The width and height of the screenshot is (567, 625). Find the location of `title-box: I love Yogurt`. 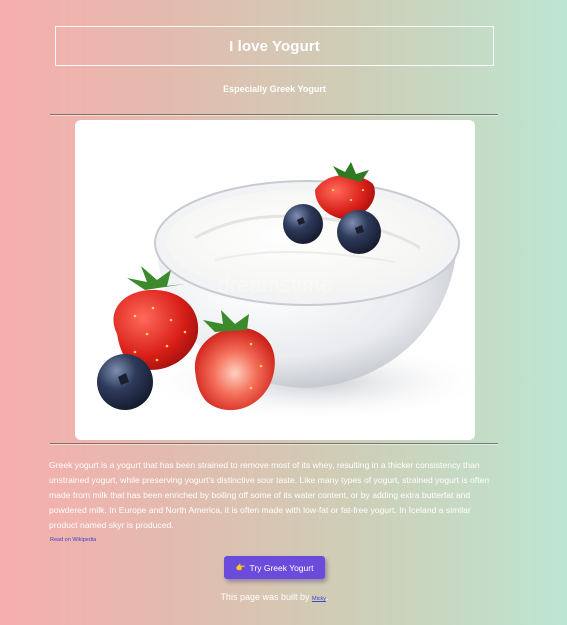

title-box: I love Yogurt is located at coordinates (274, 46).